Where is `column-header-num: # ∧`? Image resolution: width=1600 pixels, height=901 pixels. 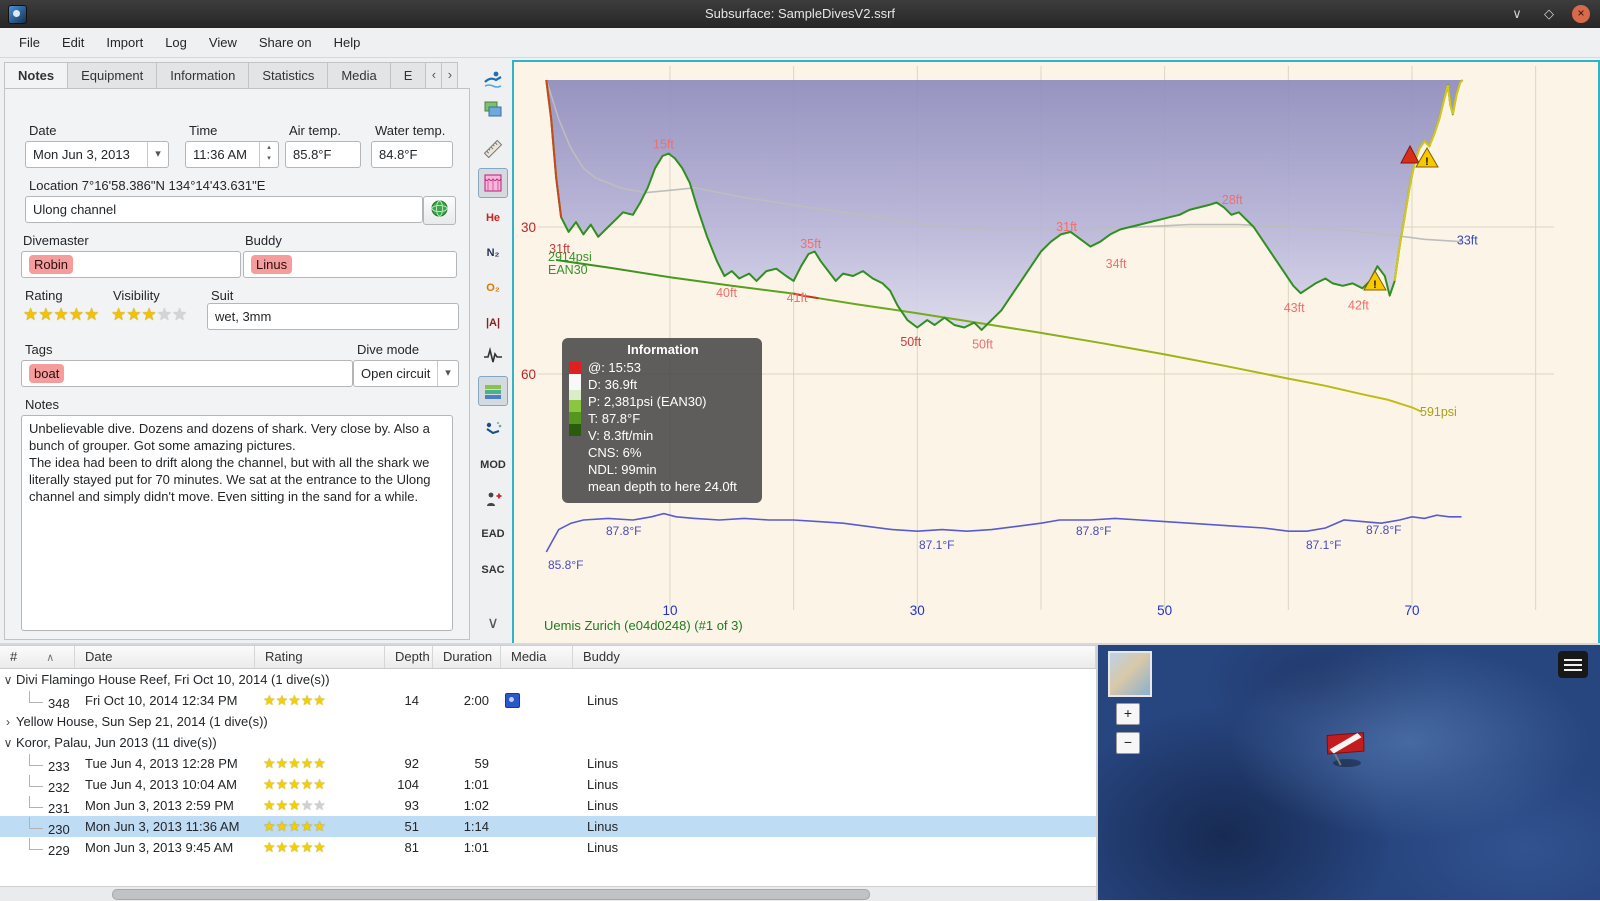 column-header-num: # ∧ is located at coordinates (37, 657).